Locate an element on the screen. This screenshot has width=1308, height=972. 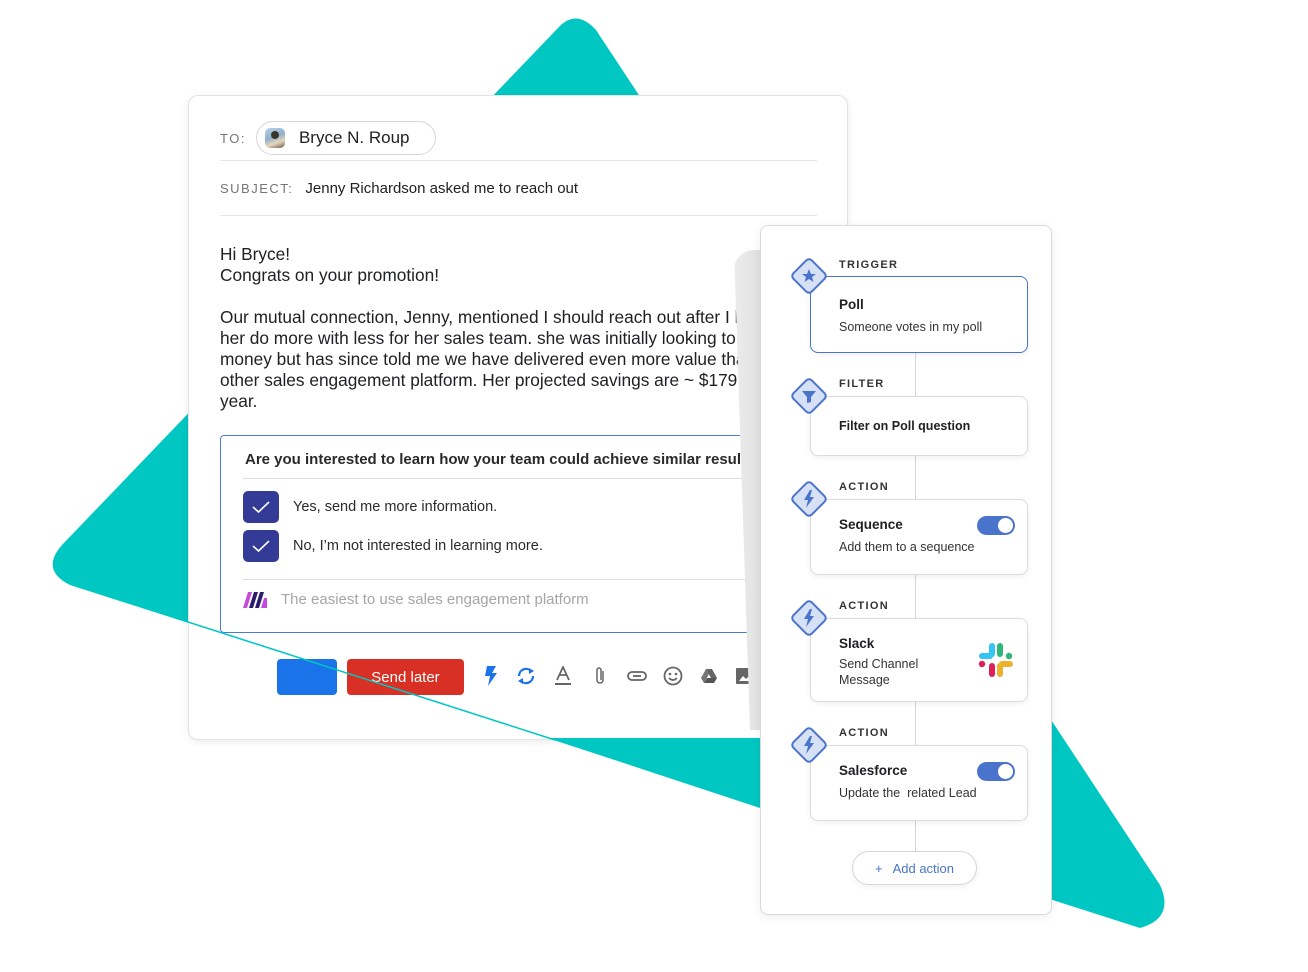
avatar is located at coordinates (274, 138).